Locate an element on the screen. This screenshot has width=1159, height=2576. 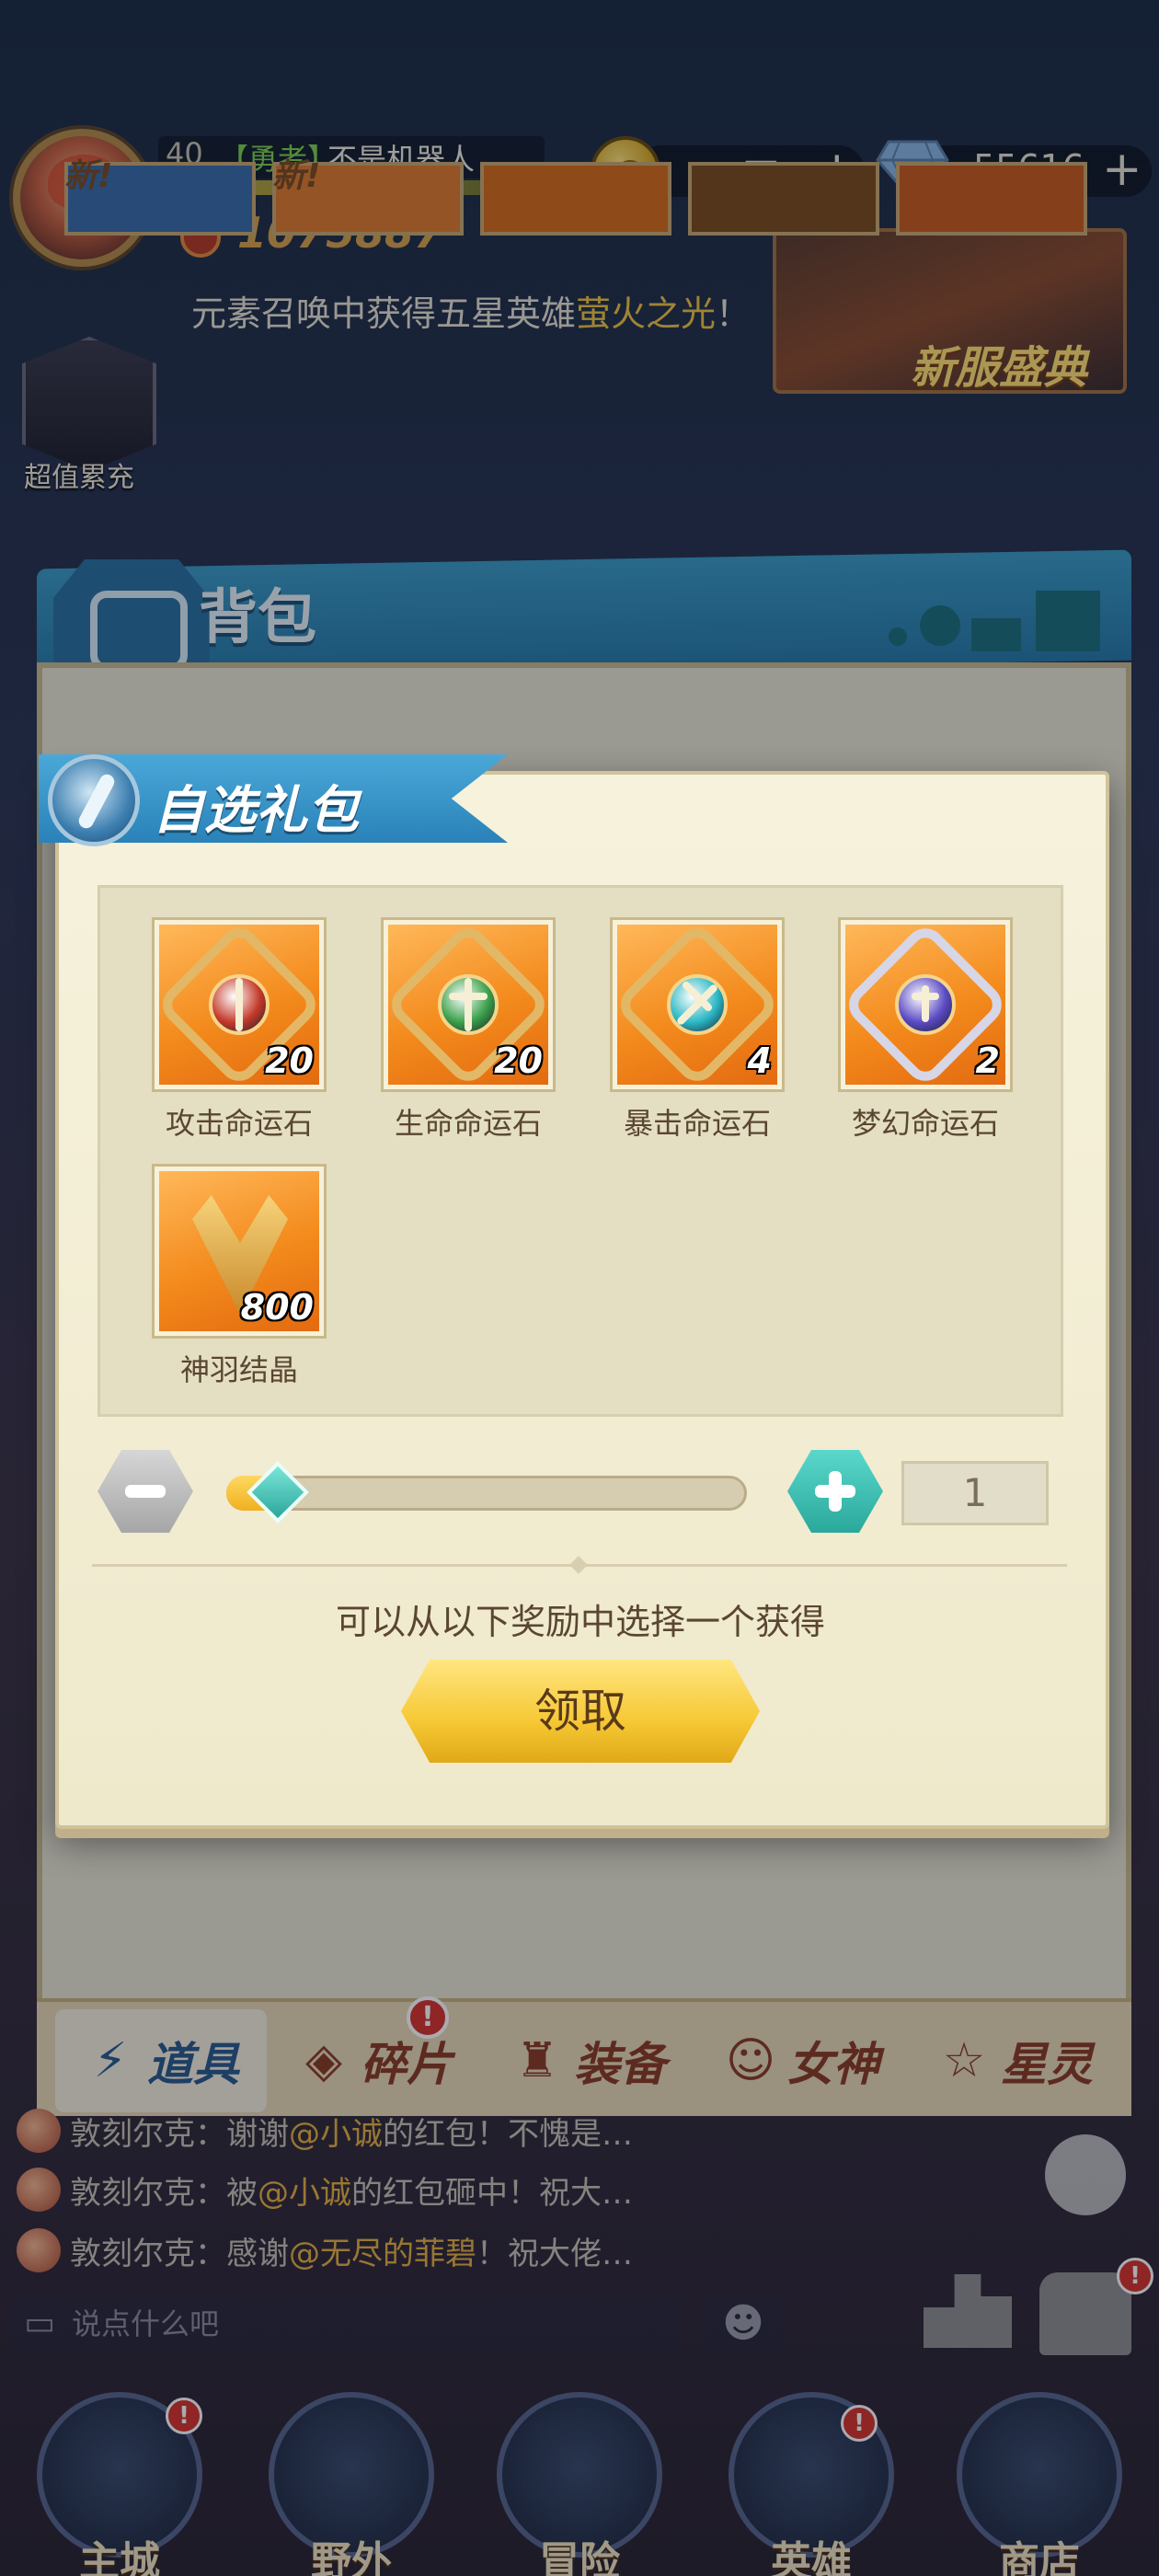
reward-count: 800 is located at coordinates (277, 1307).